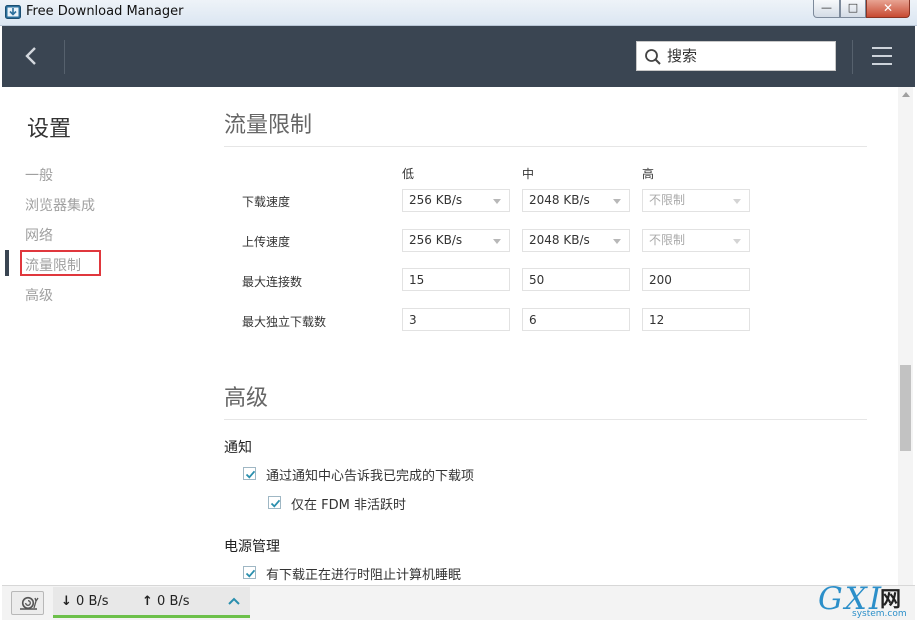 The width and height of the screenshot is (917, 622). Describe the element at coordinates (49, 129) in the screenshot. I see `settings-title: 设置` at that location.